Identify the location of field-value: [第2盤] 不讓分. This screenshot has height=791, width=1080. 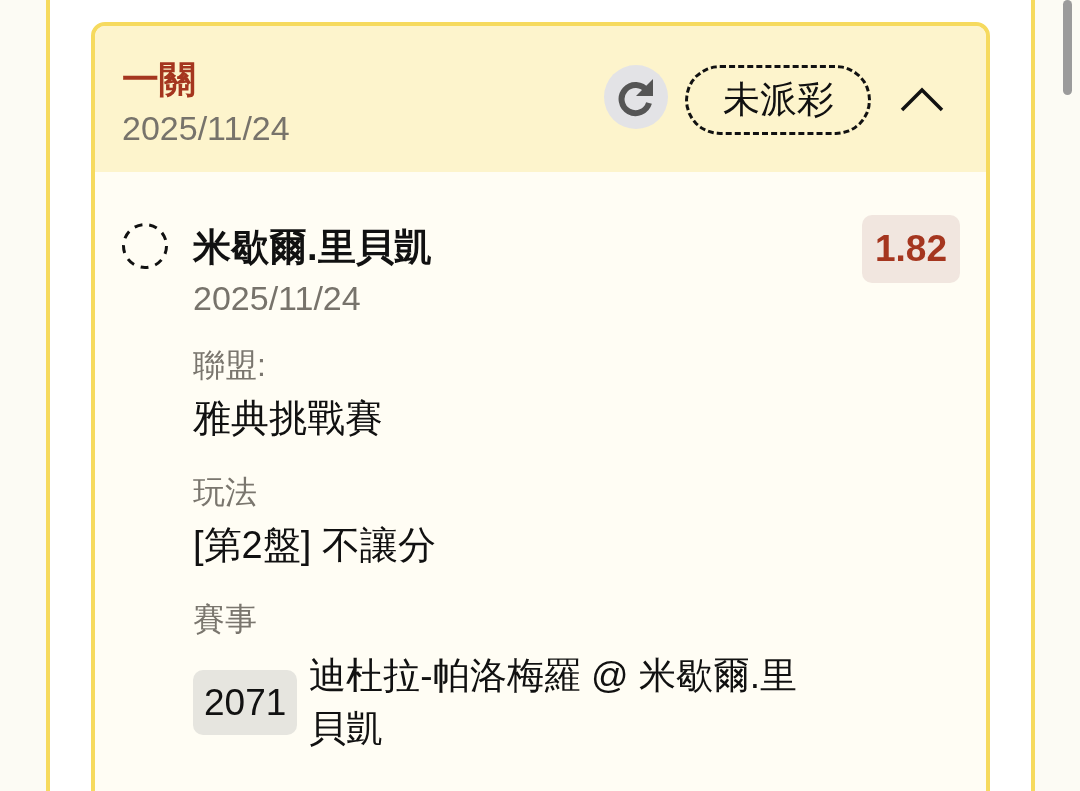
(315, 545).